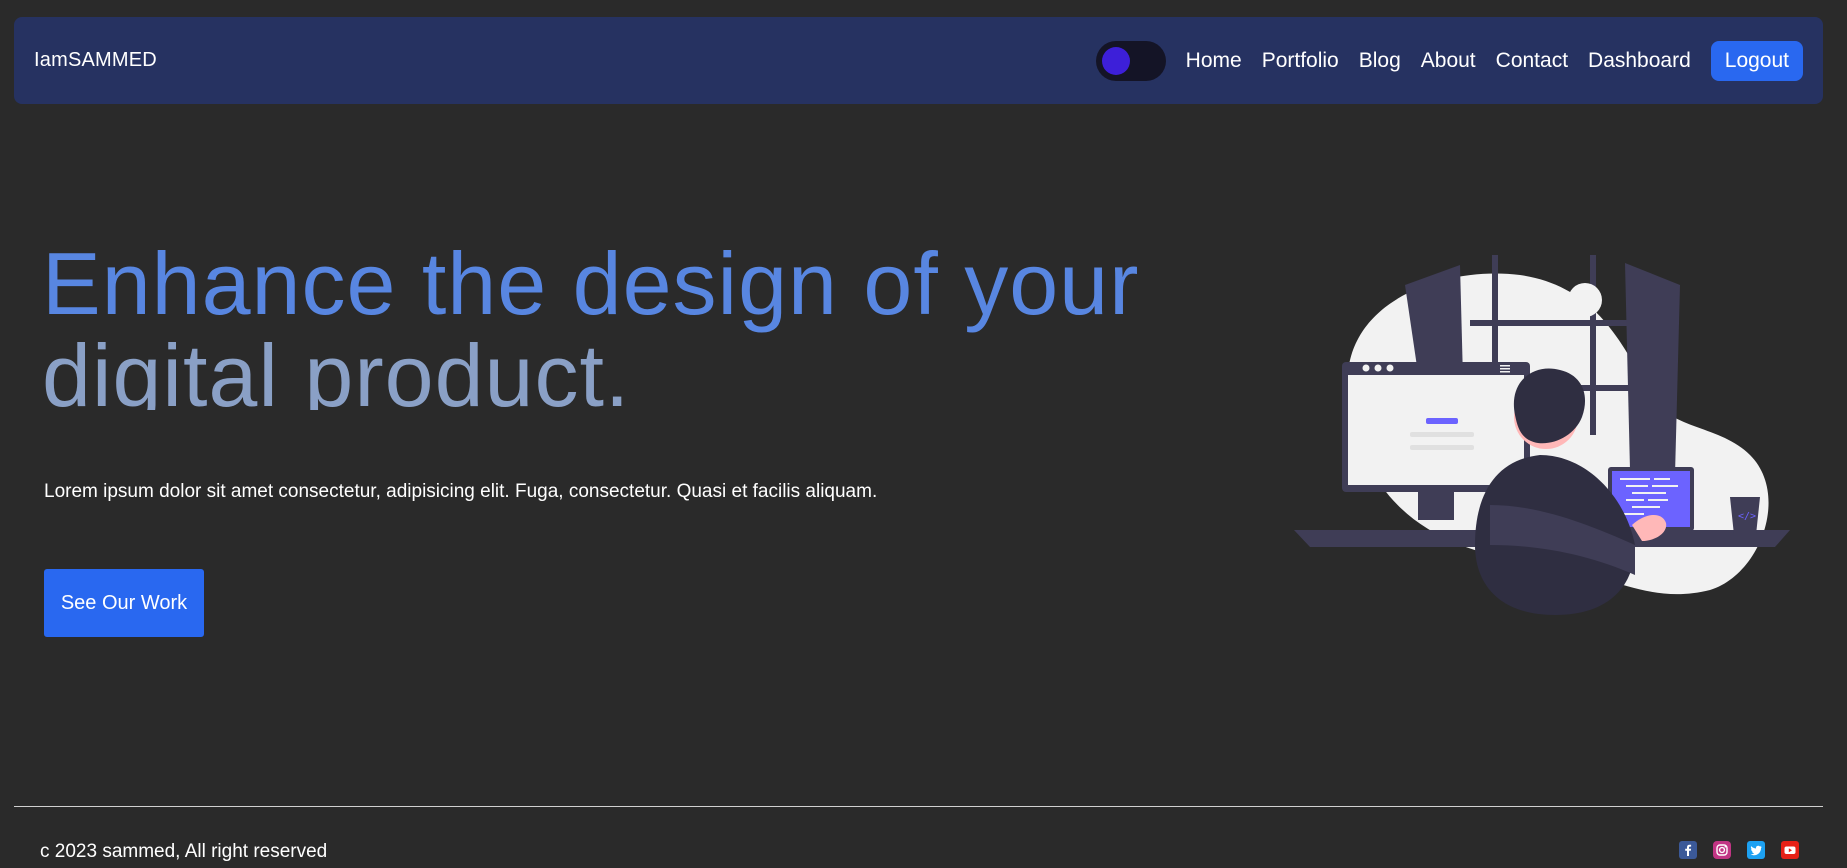  What do you see at coordinates (1722, 850) in the screenshot?
I see `instagram-icon` at bounding box center [1722, 850].